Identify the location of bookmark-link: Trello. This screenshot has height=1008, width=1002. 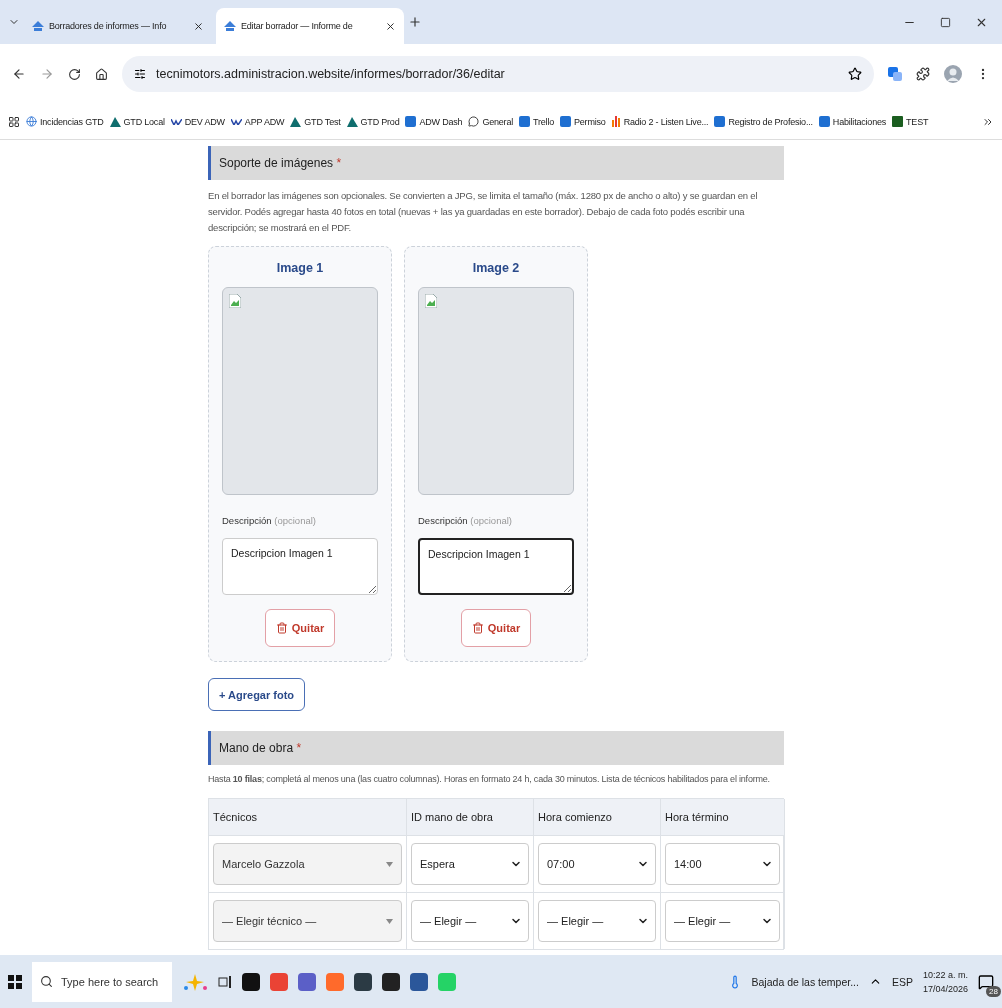
(536, 121).